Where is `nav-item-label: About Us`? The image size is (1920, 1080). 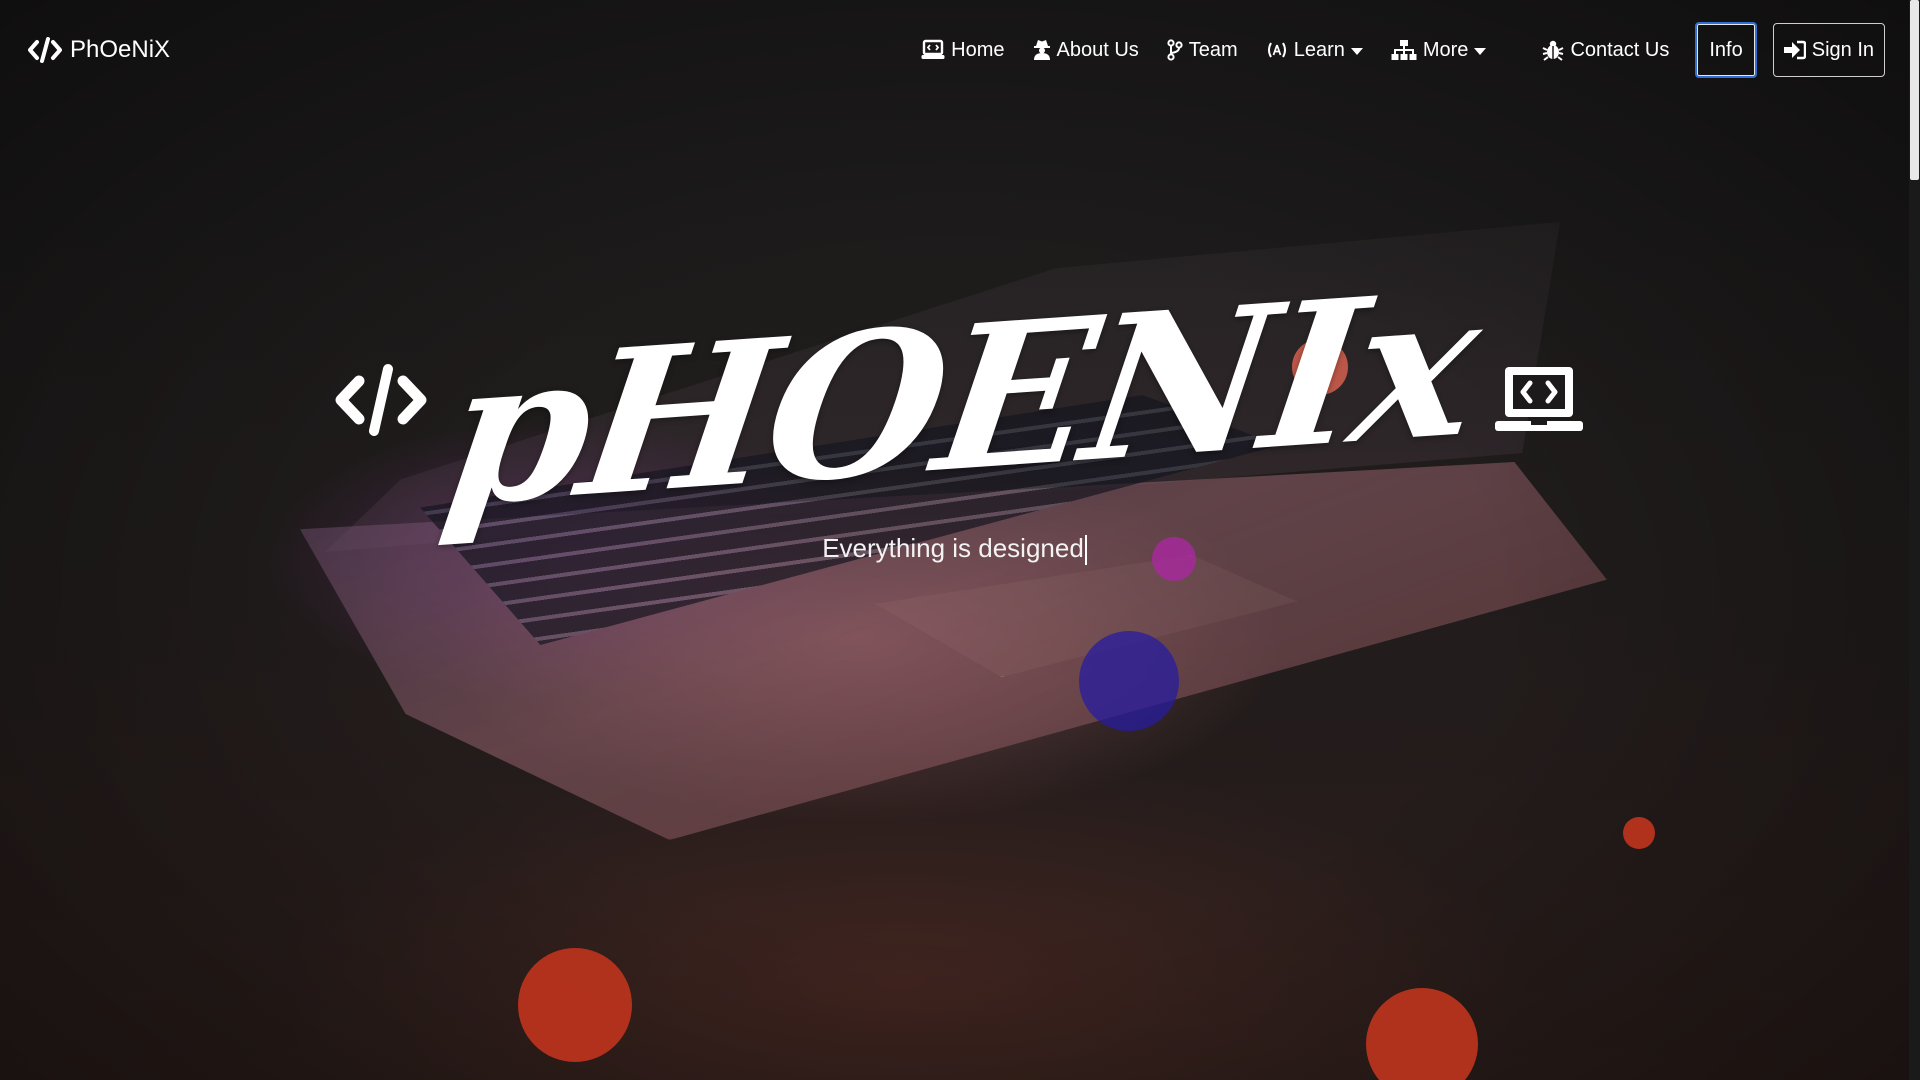 nav-item-label: About Us is located at coordinates (1097, 49).